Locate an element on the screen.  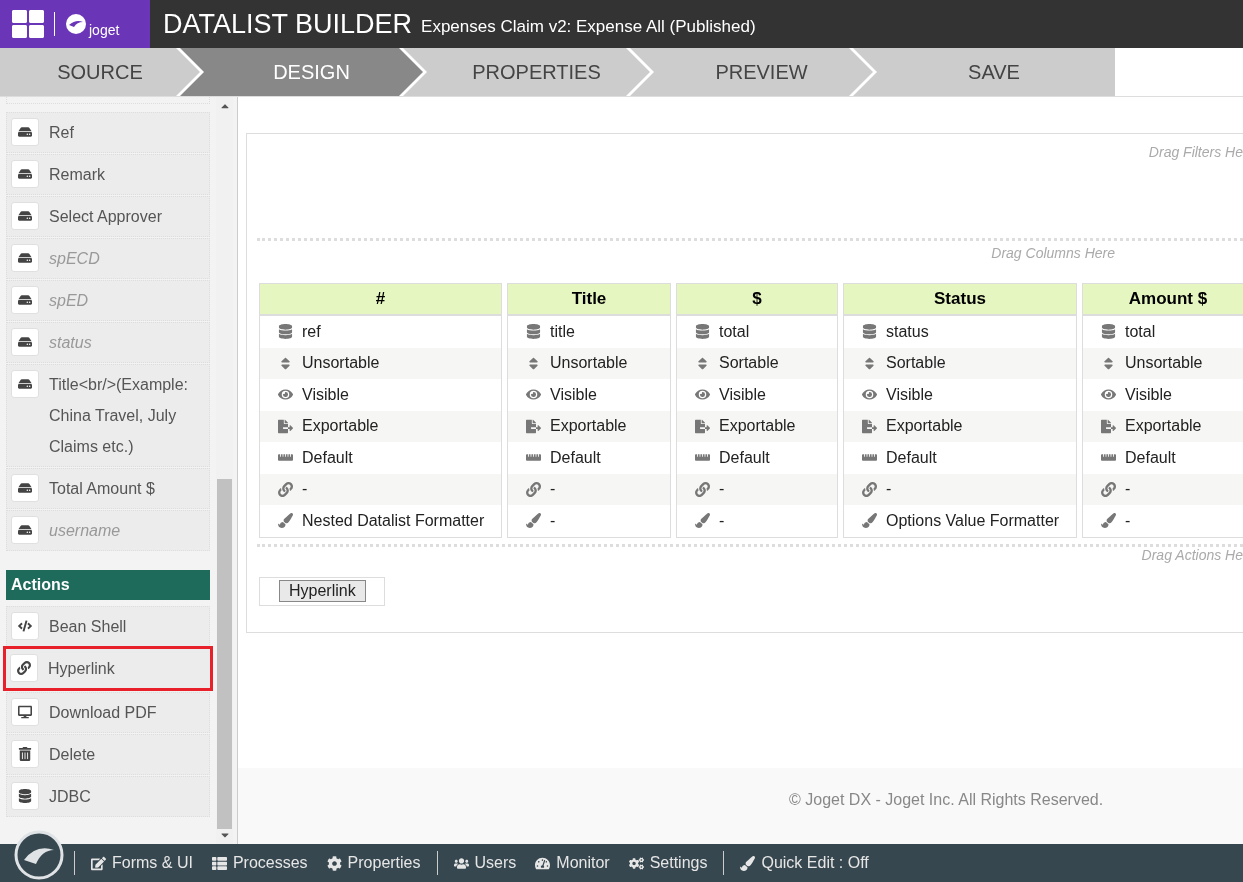
nav-link: Properties is located at coordinates (373, 863).